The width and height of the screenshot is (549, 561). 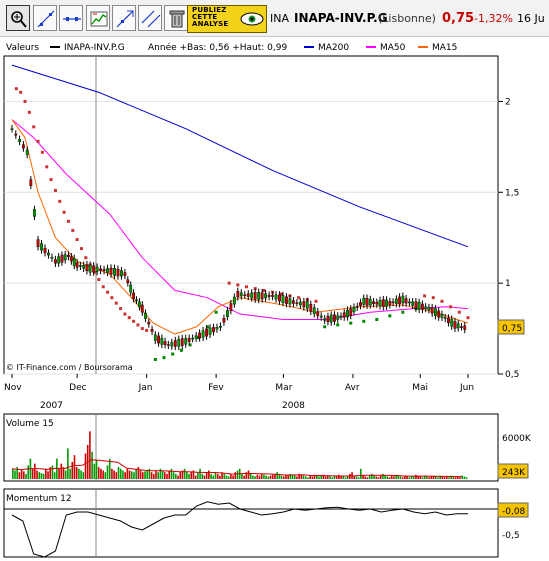 What do you see at coordinates (251, 523) in the screenshot?
I see `momentum-panel` at bounding box center [251, 523].